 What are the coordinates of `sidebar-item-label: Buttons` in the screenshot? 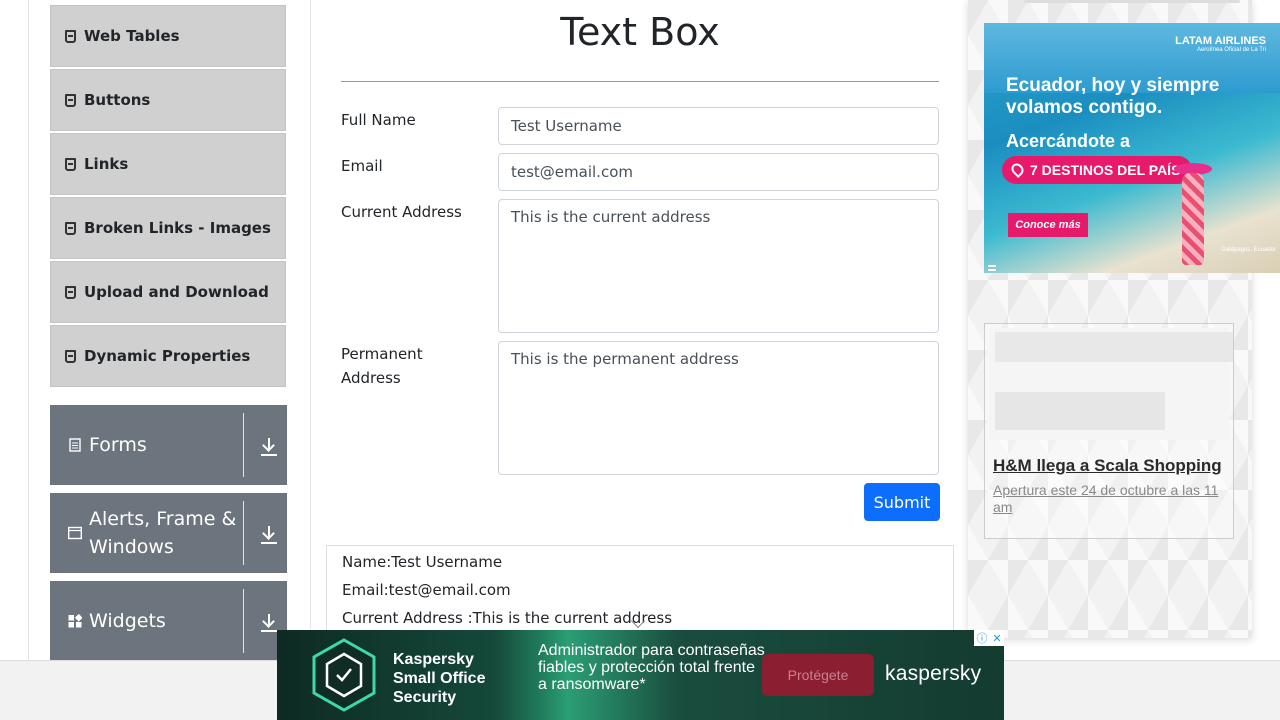 It's located at (117, 100).